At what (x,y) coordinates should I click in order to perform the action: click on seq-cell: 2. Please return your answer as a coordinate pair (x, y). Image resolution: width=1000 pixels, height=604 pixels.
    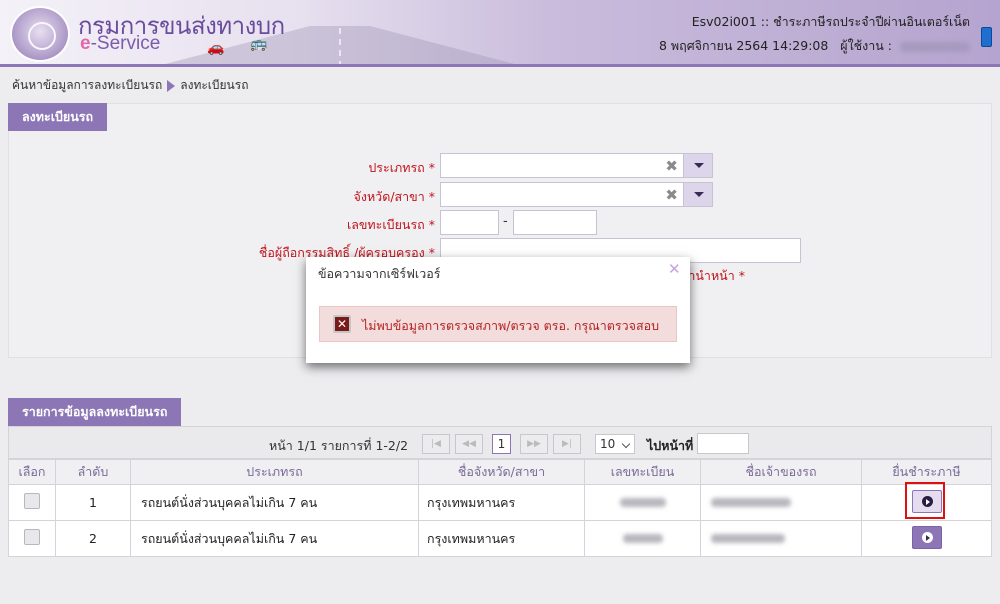
    Looking at the image, I should click on (93, 538).